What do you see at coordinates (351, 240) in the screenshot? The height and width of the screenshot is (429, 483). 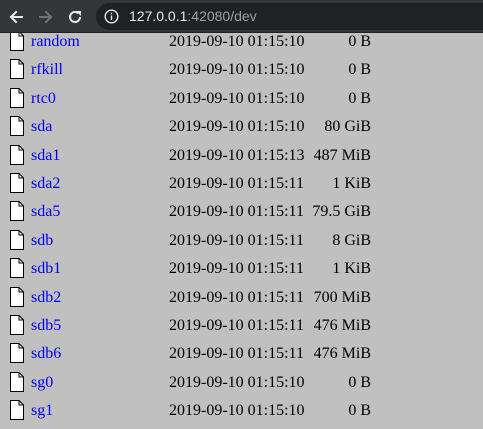 I see `file-size: 8 GiB` at bounding box center [351, 240].